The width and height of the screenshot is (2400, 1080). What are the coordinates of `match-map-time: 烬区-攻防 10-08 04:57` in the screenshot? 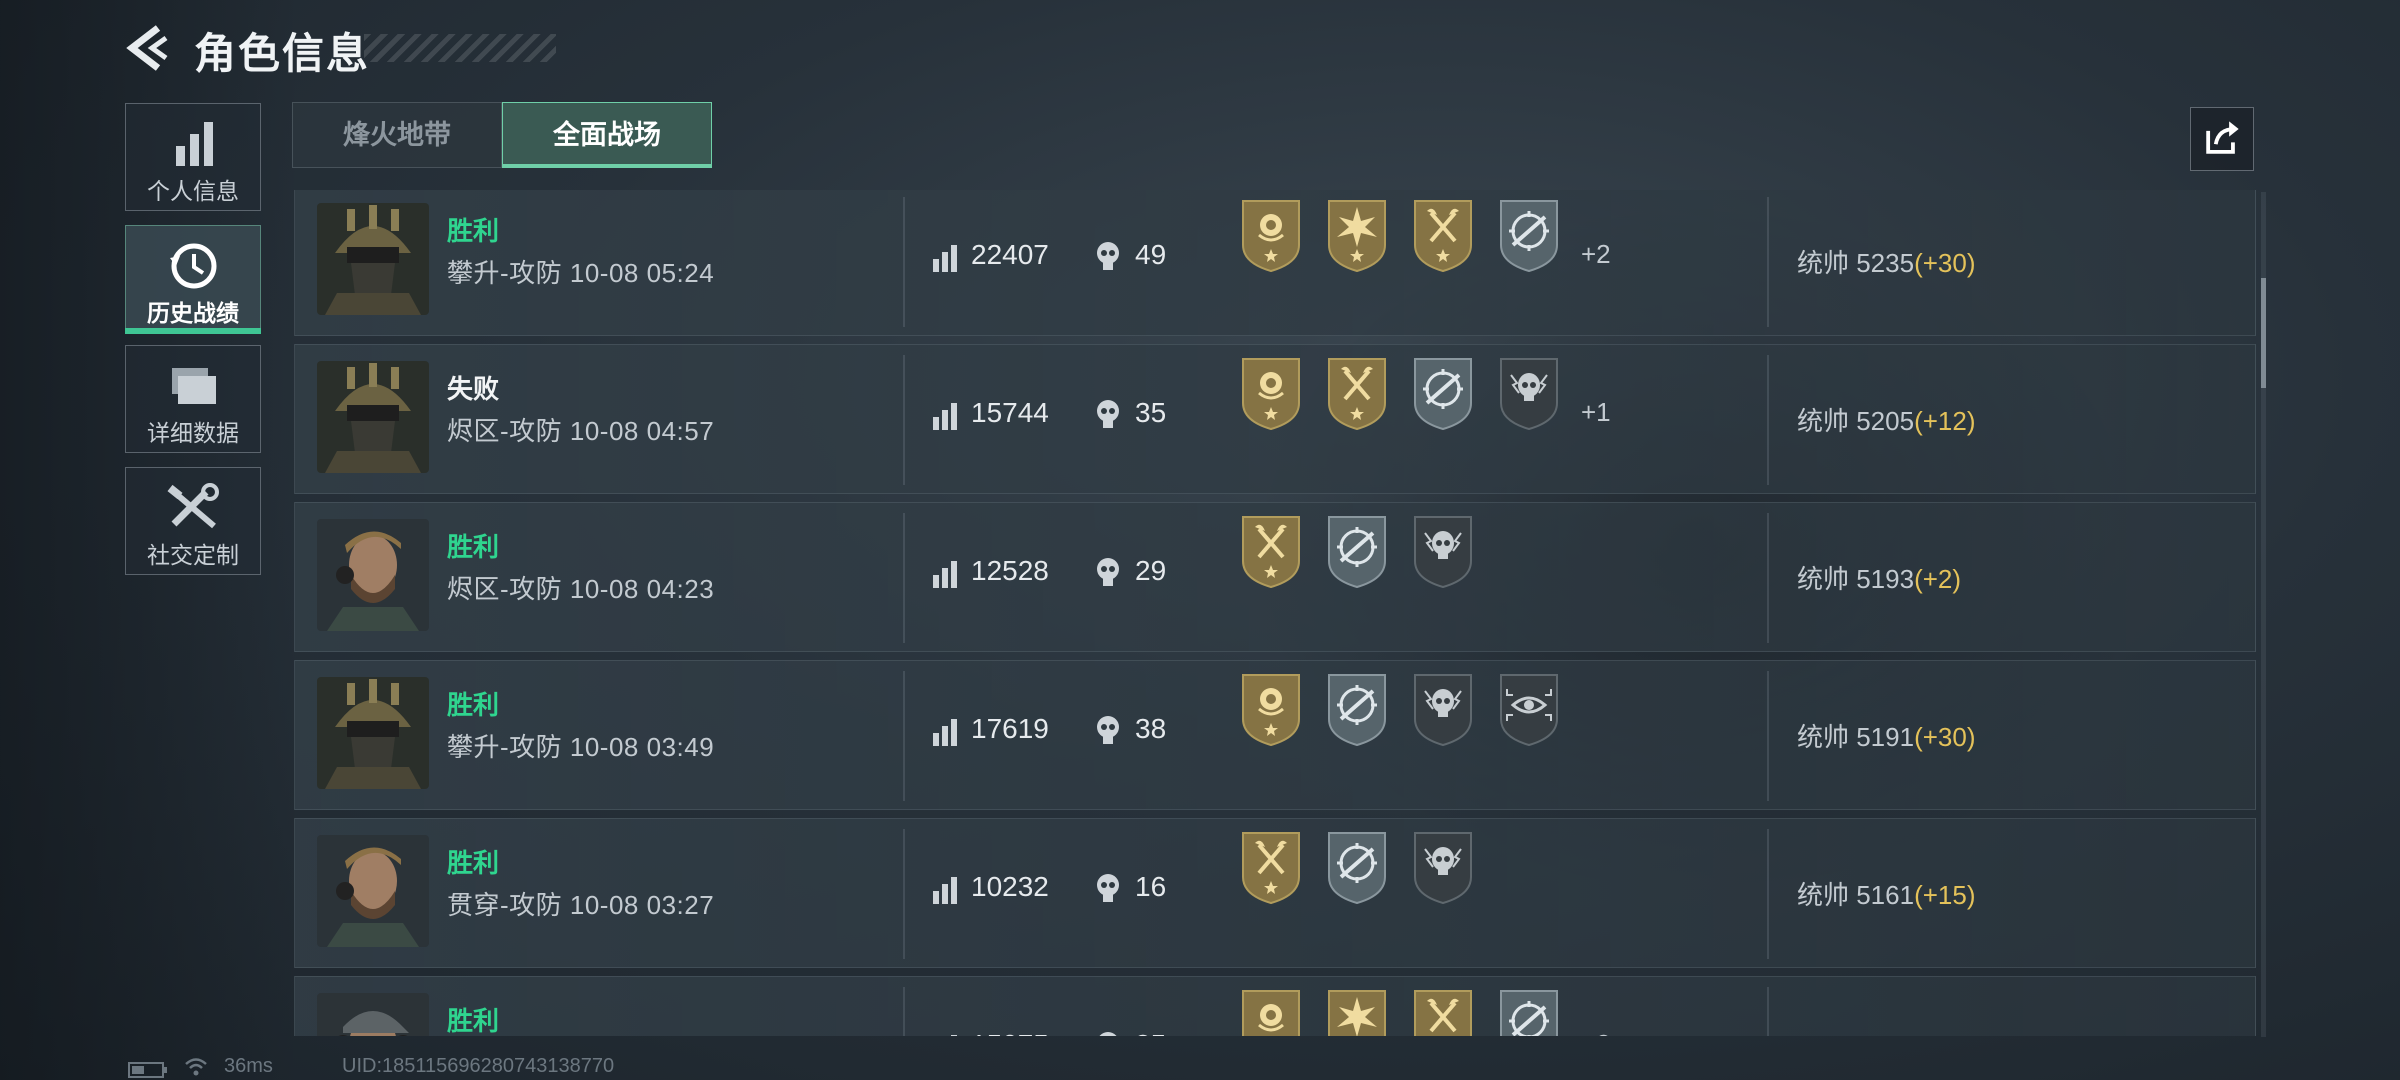 It's located at (581, 431).